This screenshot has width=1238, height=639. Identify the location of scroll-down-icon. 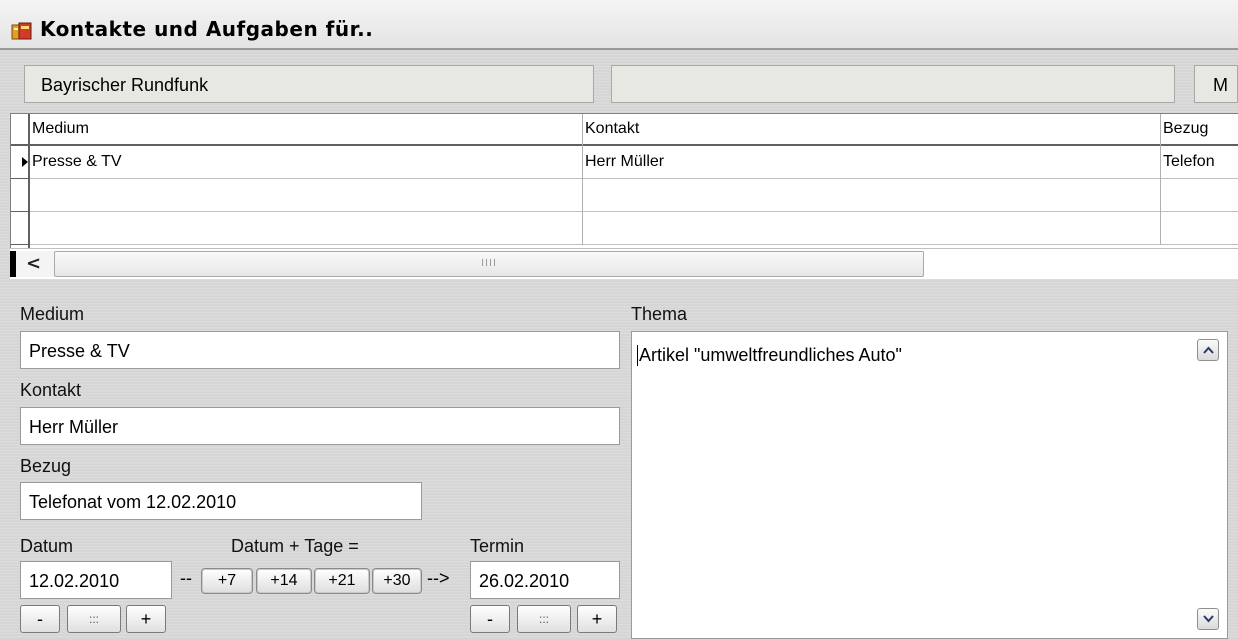
(1208, 619).